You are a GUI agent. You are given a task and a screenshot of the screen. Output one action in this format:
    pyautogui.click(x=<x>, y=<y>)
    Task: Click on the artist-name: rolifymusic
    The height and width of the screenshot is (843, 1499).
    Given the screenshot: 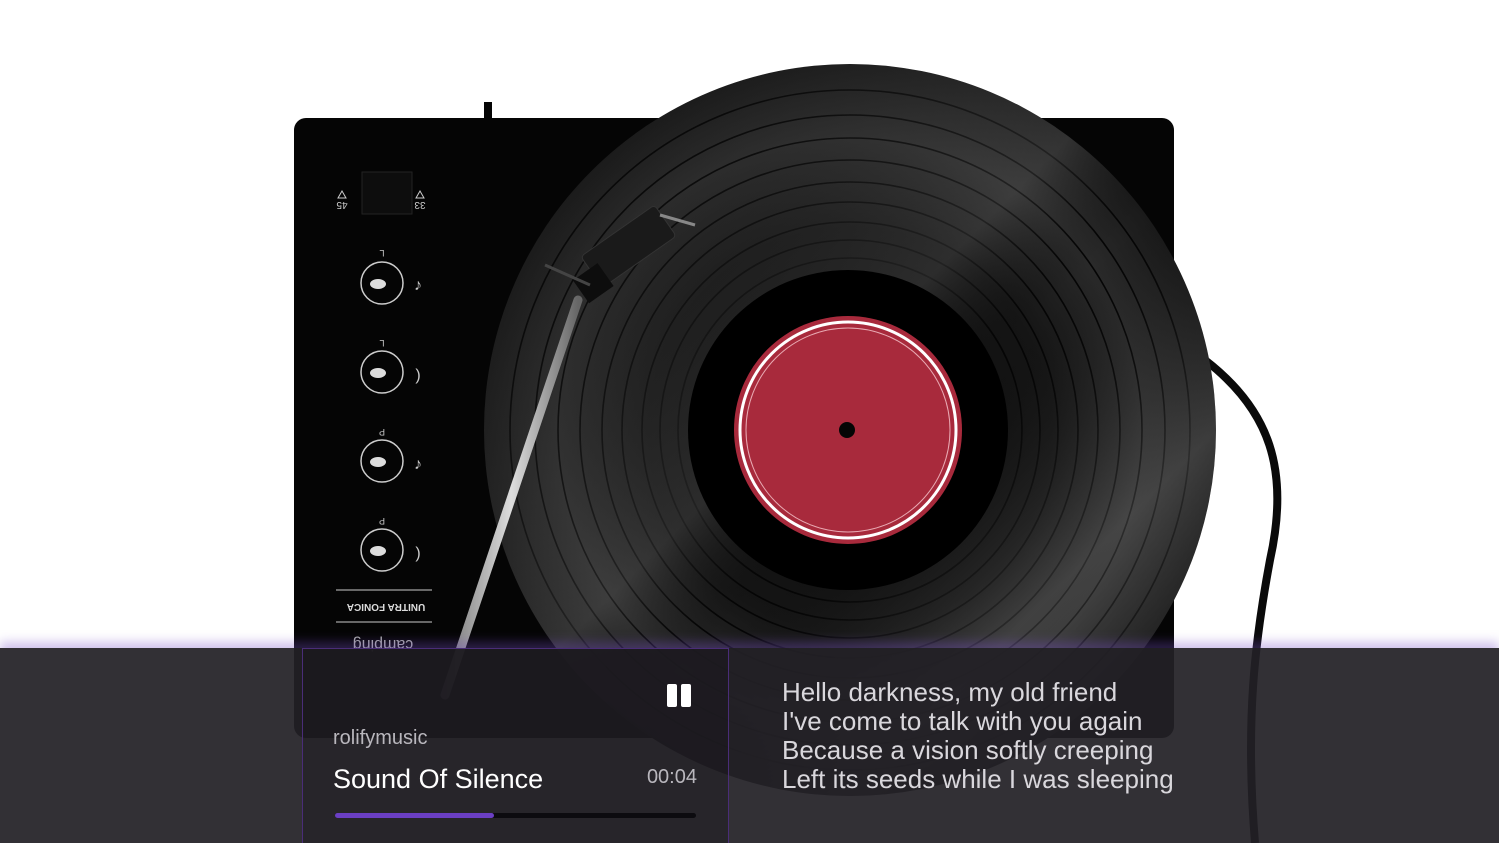 What is the action you would take?
    pyautogui.click(x=380, y=738)
    